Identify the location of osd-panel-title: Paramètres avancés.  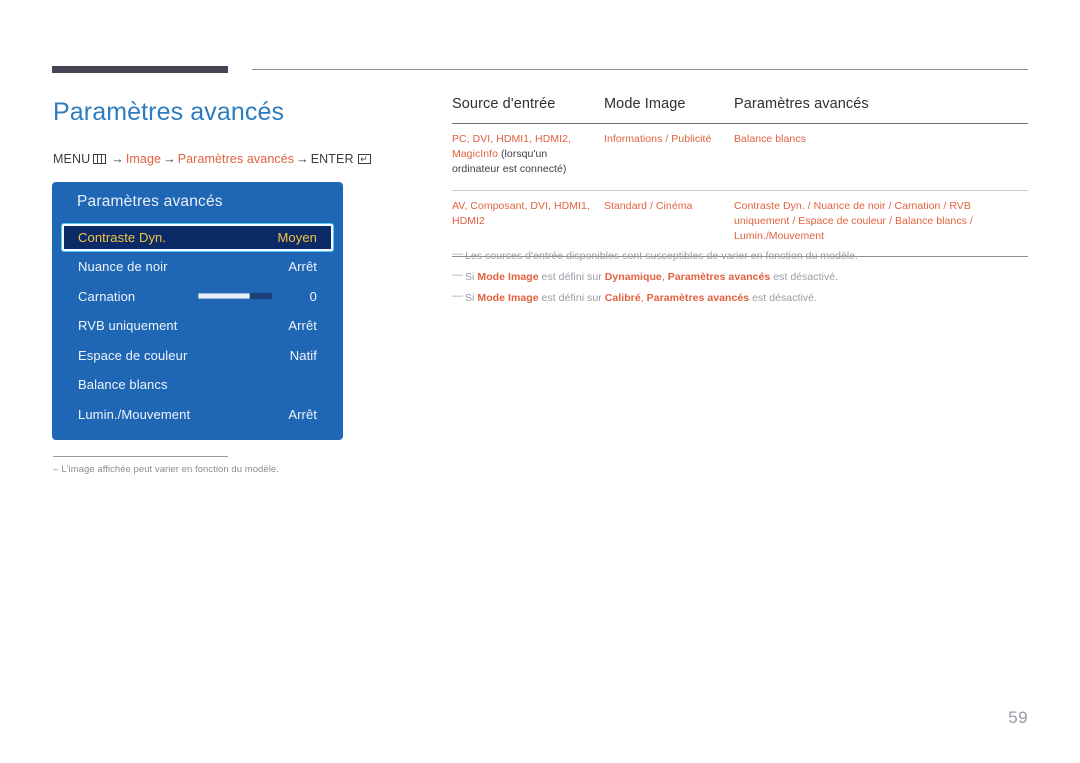
(150, 201).